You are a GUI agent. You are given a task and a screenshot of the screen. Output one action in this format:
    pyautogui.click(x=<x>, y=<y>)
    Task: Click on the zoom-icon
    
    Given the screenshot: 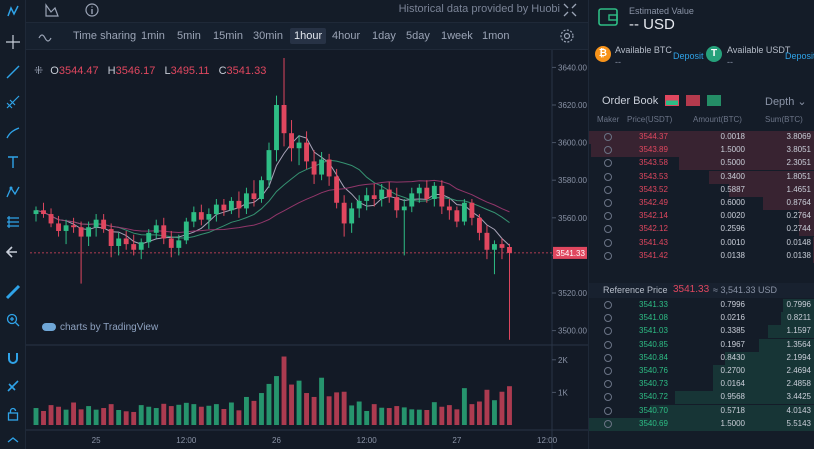 What is the action you would take?
    pyautogui.click(x=13, y=320)
    